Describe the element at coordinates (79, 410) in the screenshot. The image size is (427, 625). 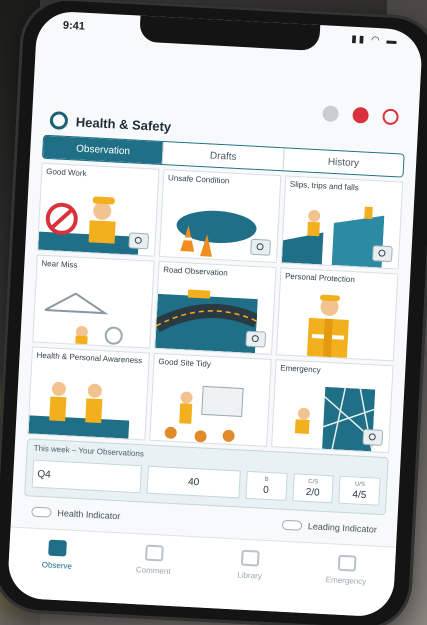
I see `coworkers-icon` at that location.